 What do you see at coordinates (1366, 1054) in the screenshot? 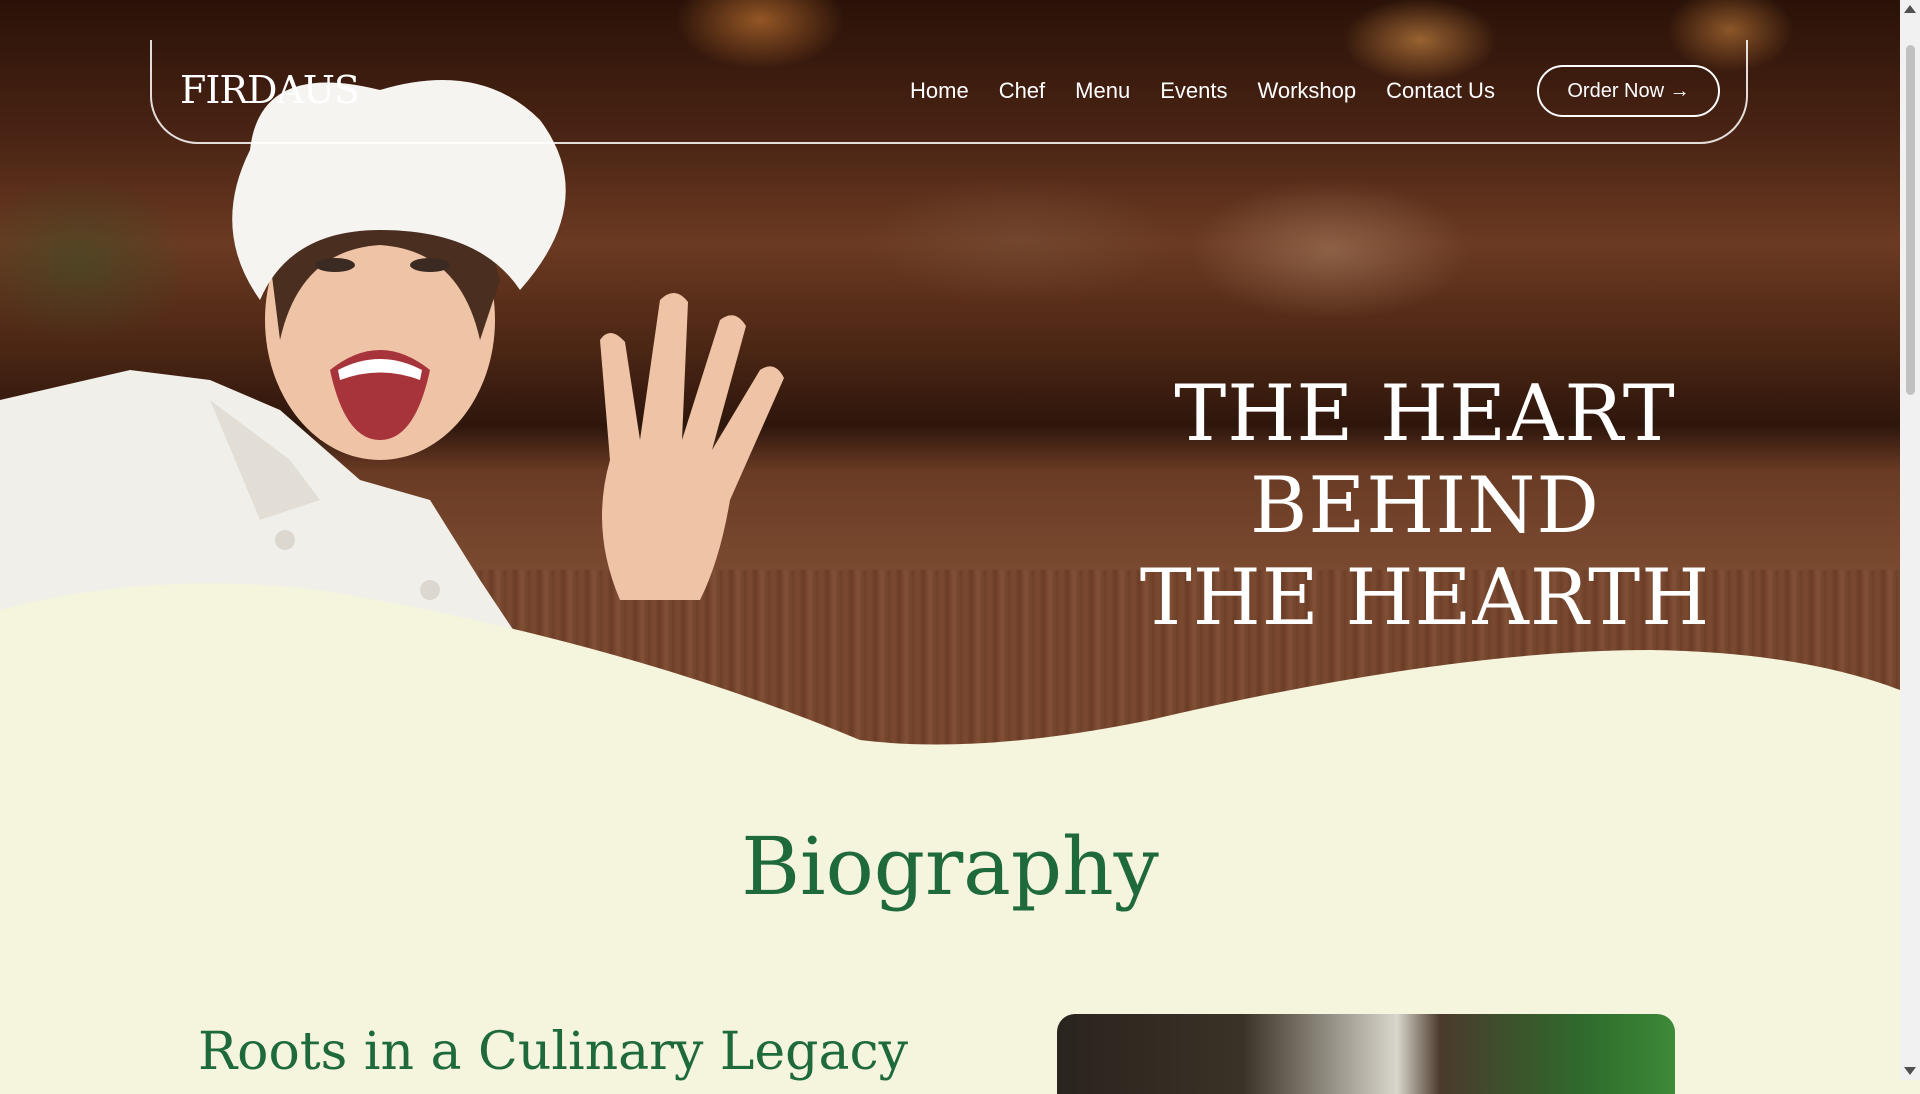
I see `biography-photo` at bounding box center [1366, 1054].